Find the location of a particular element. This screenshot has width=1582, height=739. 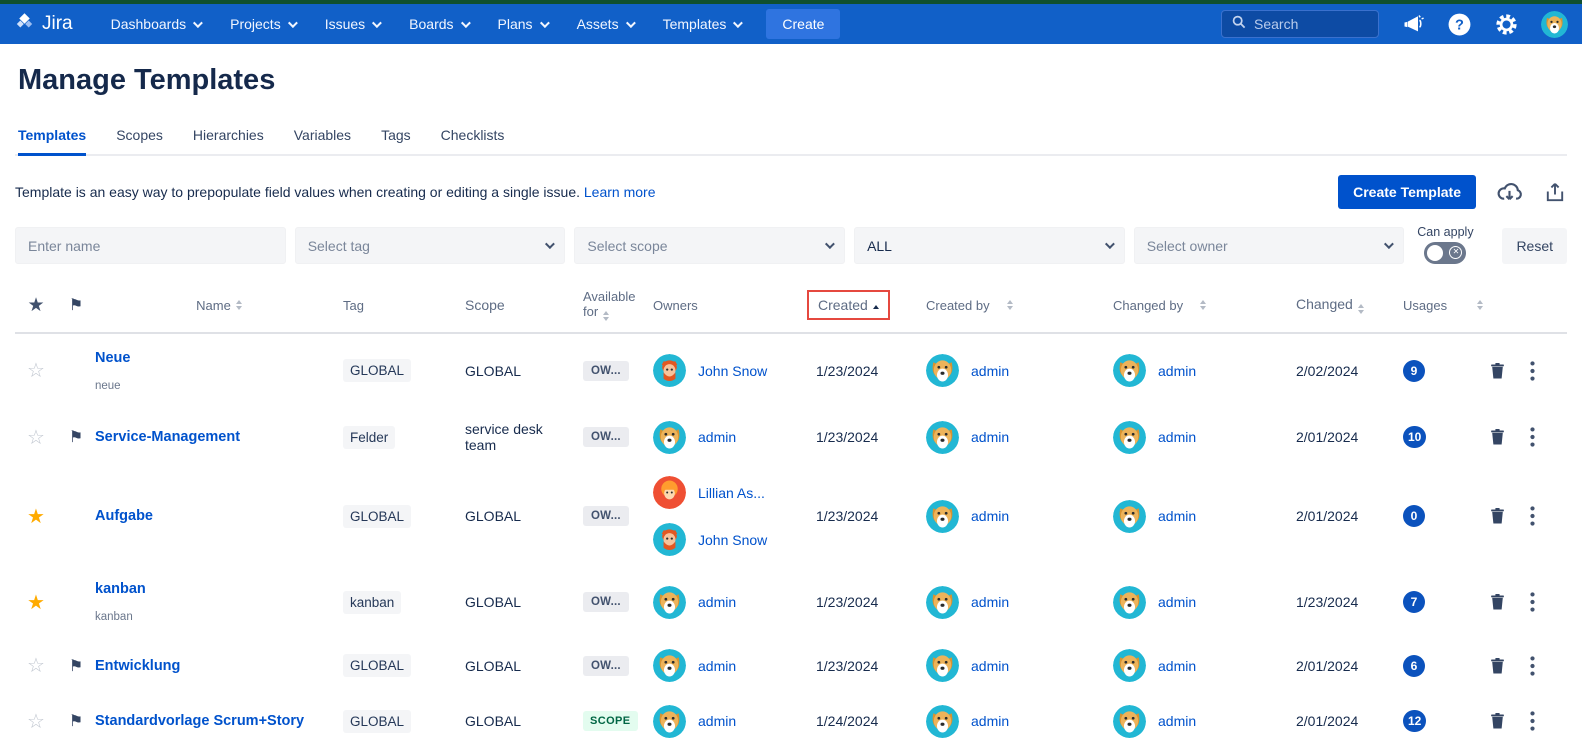

user-avatar is located at coordinates (1554, 24).